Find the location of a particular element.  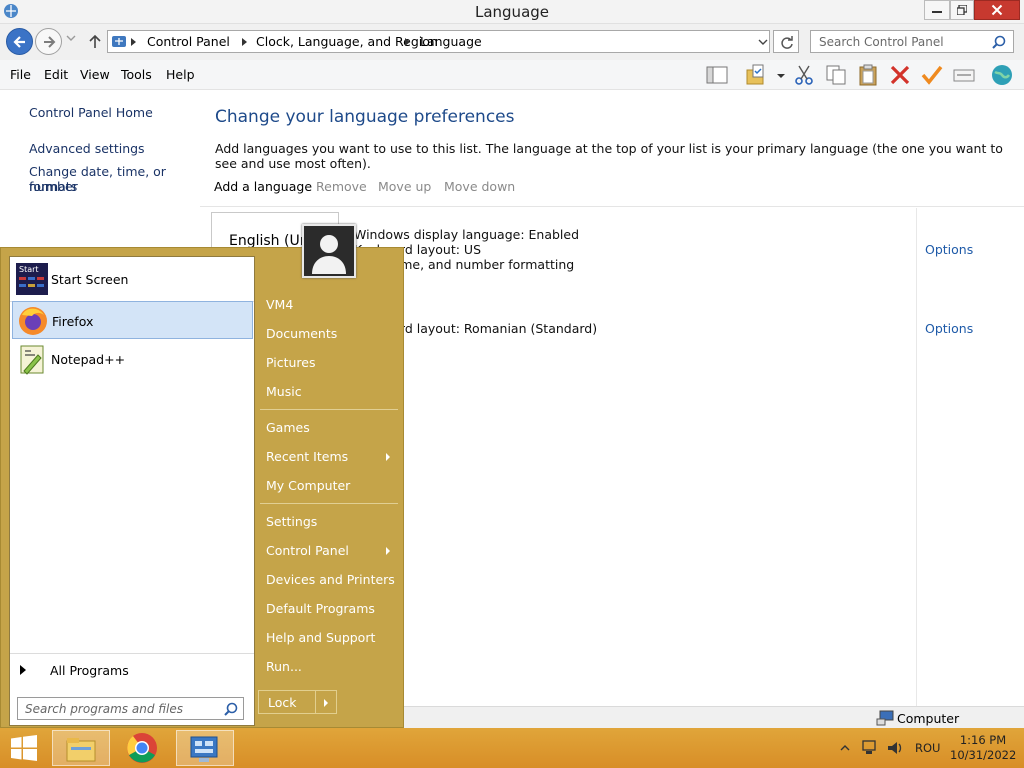

options-link-romanian: Options is located at coordinates (949, 328).